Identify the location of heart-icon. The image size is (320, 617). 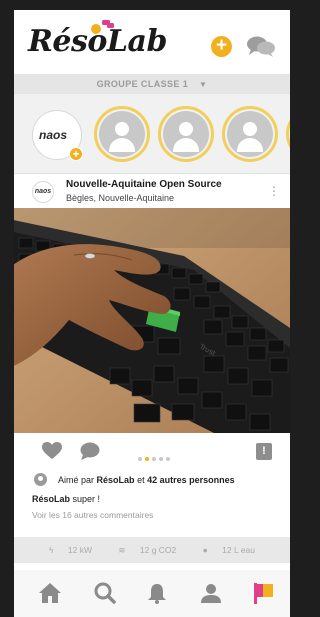
(52, 451).